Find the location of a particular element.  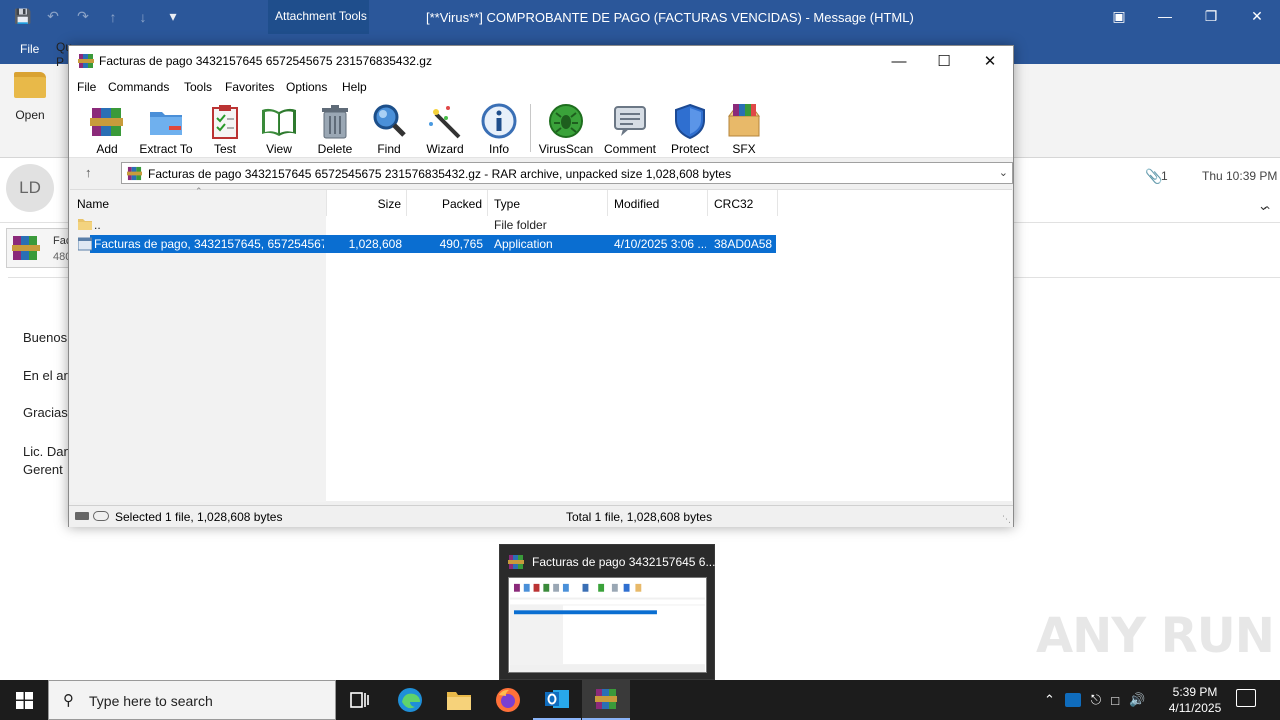

taskbar-edge is located at coordinates (410, 700).